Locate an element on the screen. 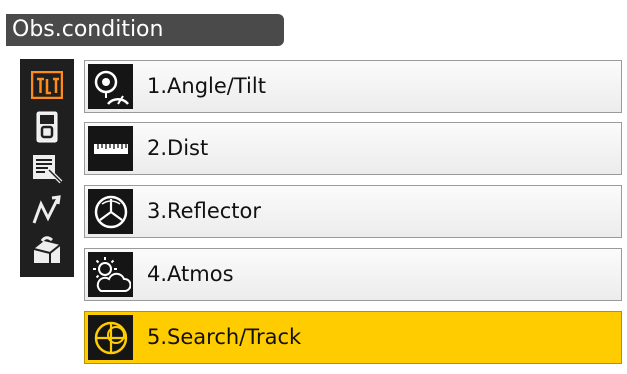  search-track-icon is located at coordinates (110, 337).